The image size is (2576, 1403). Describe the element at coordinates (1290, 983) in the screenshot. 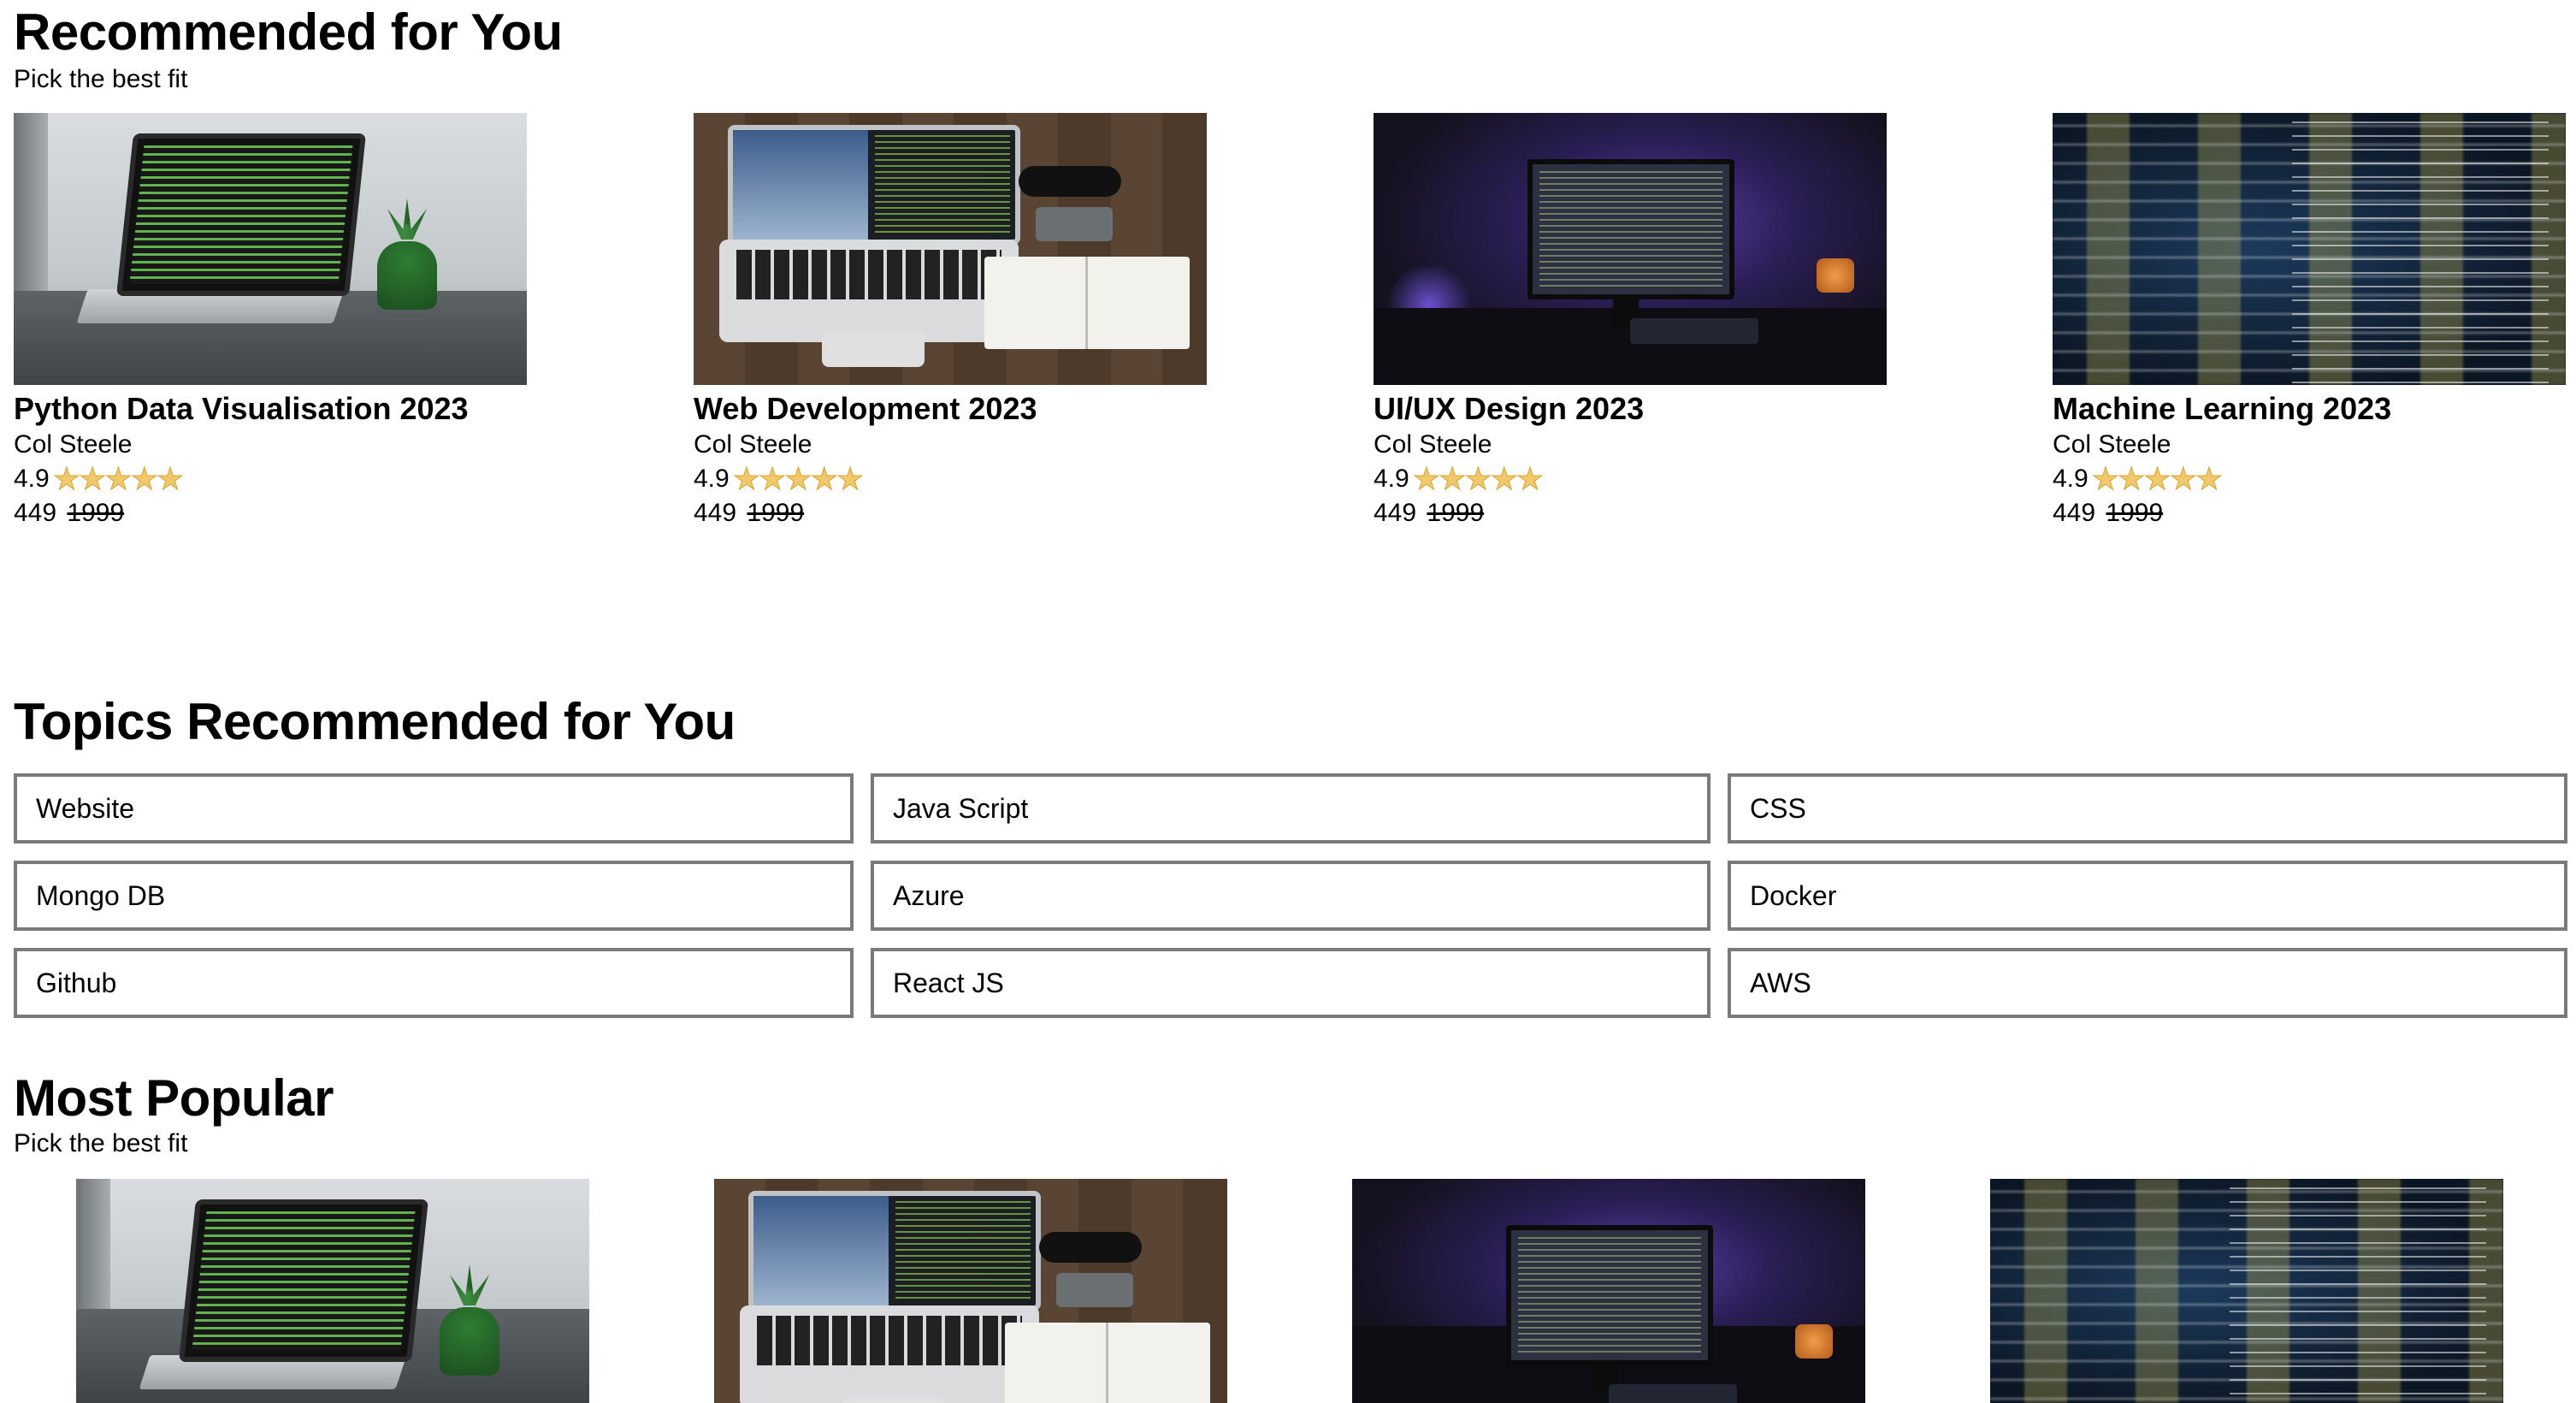

I see `topic-reactjs: React JS` at that location.